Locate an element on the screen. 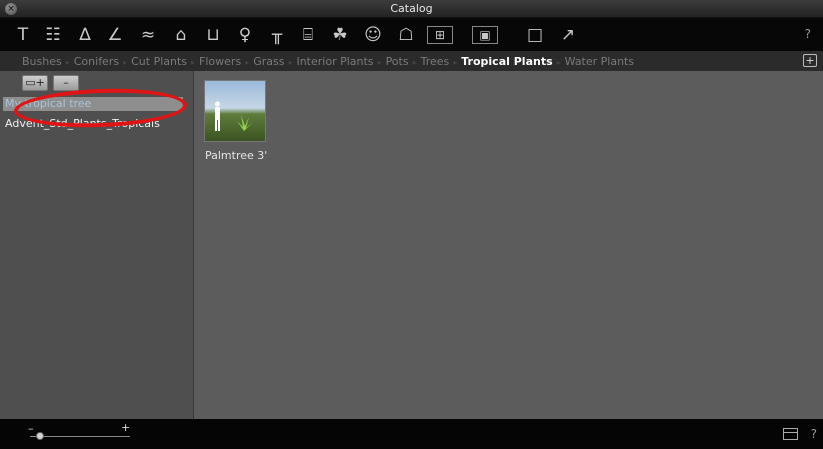 This screenshot has height=449, width=823. cursor-icon: ↗ is located at coordinates (568, 35).